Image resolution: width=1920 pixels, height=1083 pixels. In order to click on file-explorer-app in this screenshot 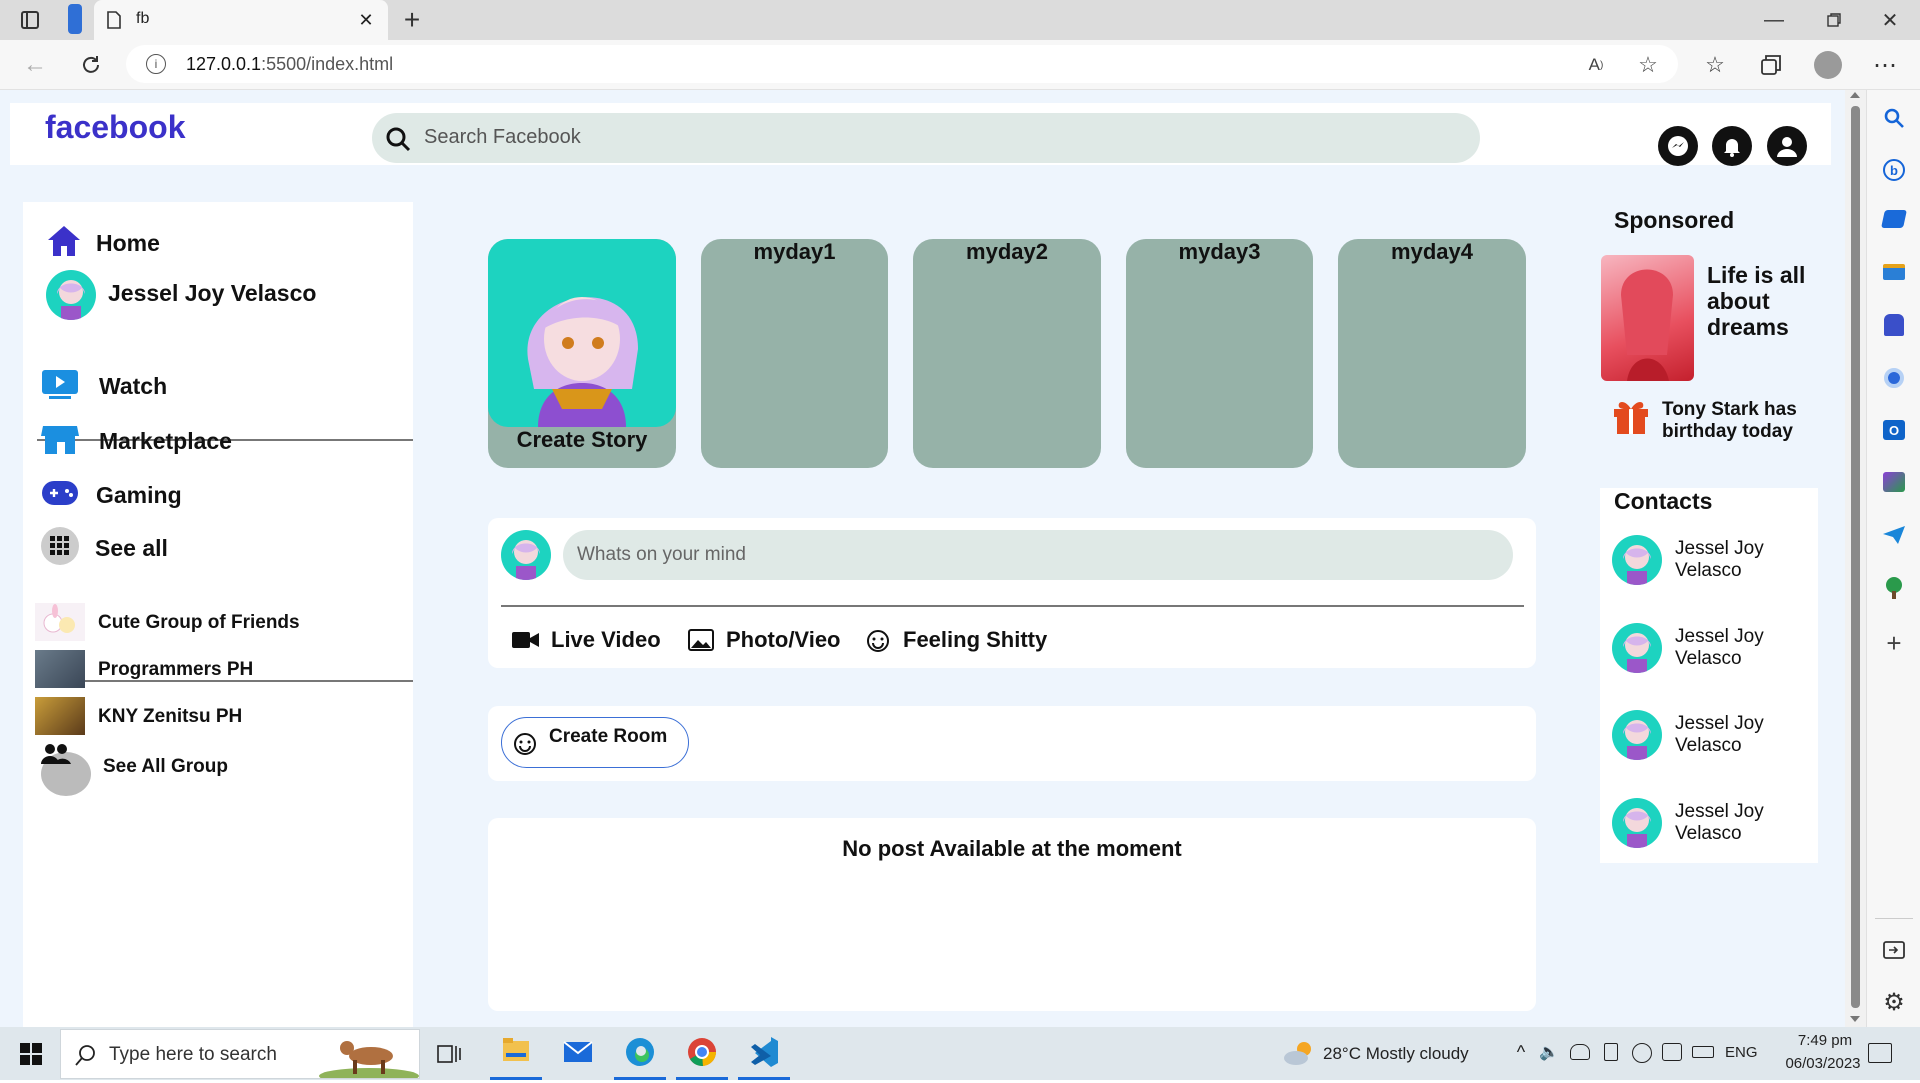, I will do `click(516, 1053)`.